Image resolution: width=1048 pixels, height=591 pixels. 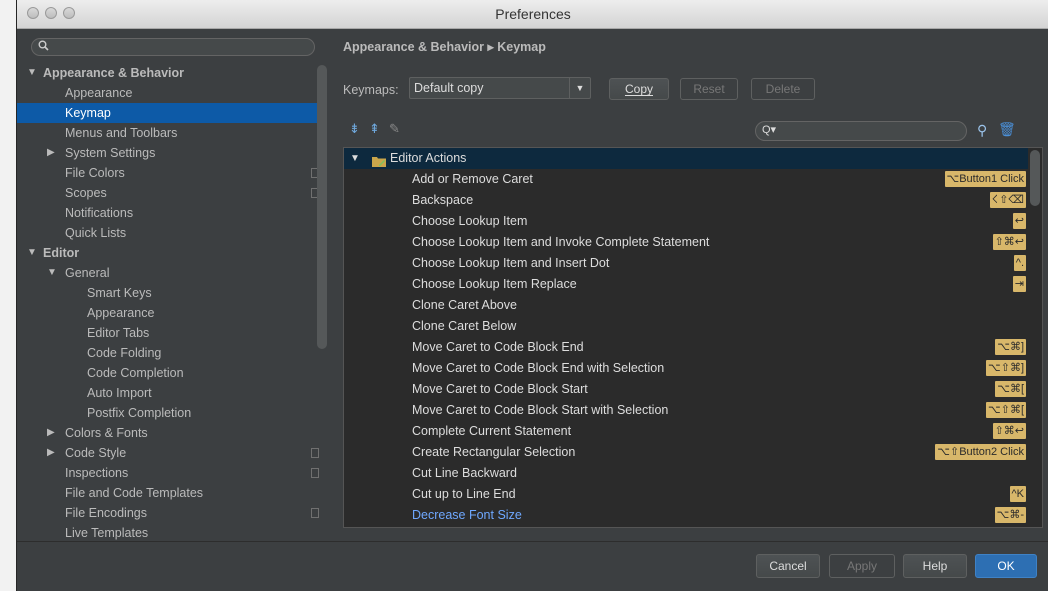 I want to click on sidebar-item: Inspections, so click(x=168, y=473).